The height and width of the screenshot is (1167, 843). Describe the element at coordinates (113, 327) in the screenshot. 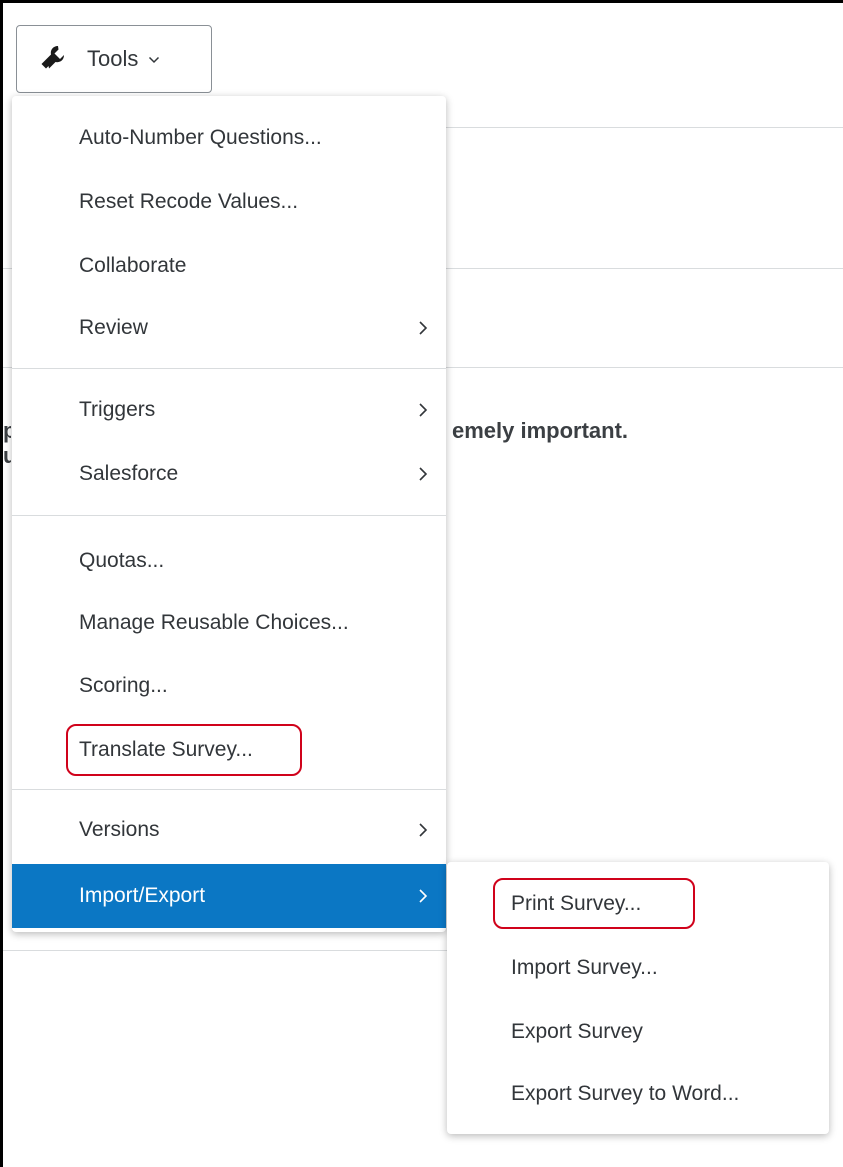

I see `menu-item-label: Review` at that location.